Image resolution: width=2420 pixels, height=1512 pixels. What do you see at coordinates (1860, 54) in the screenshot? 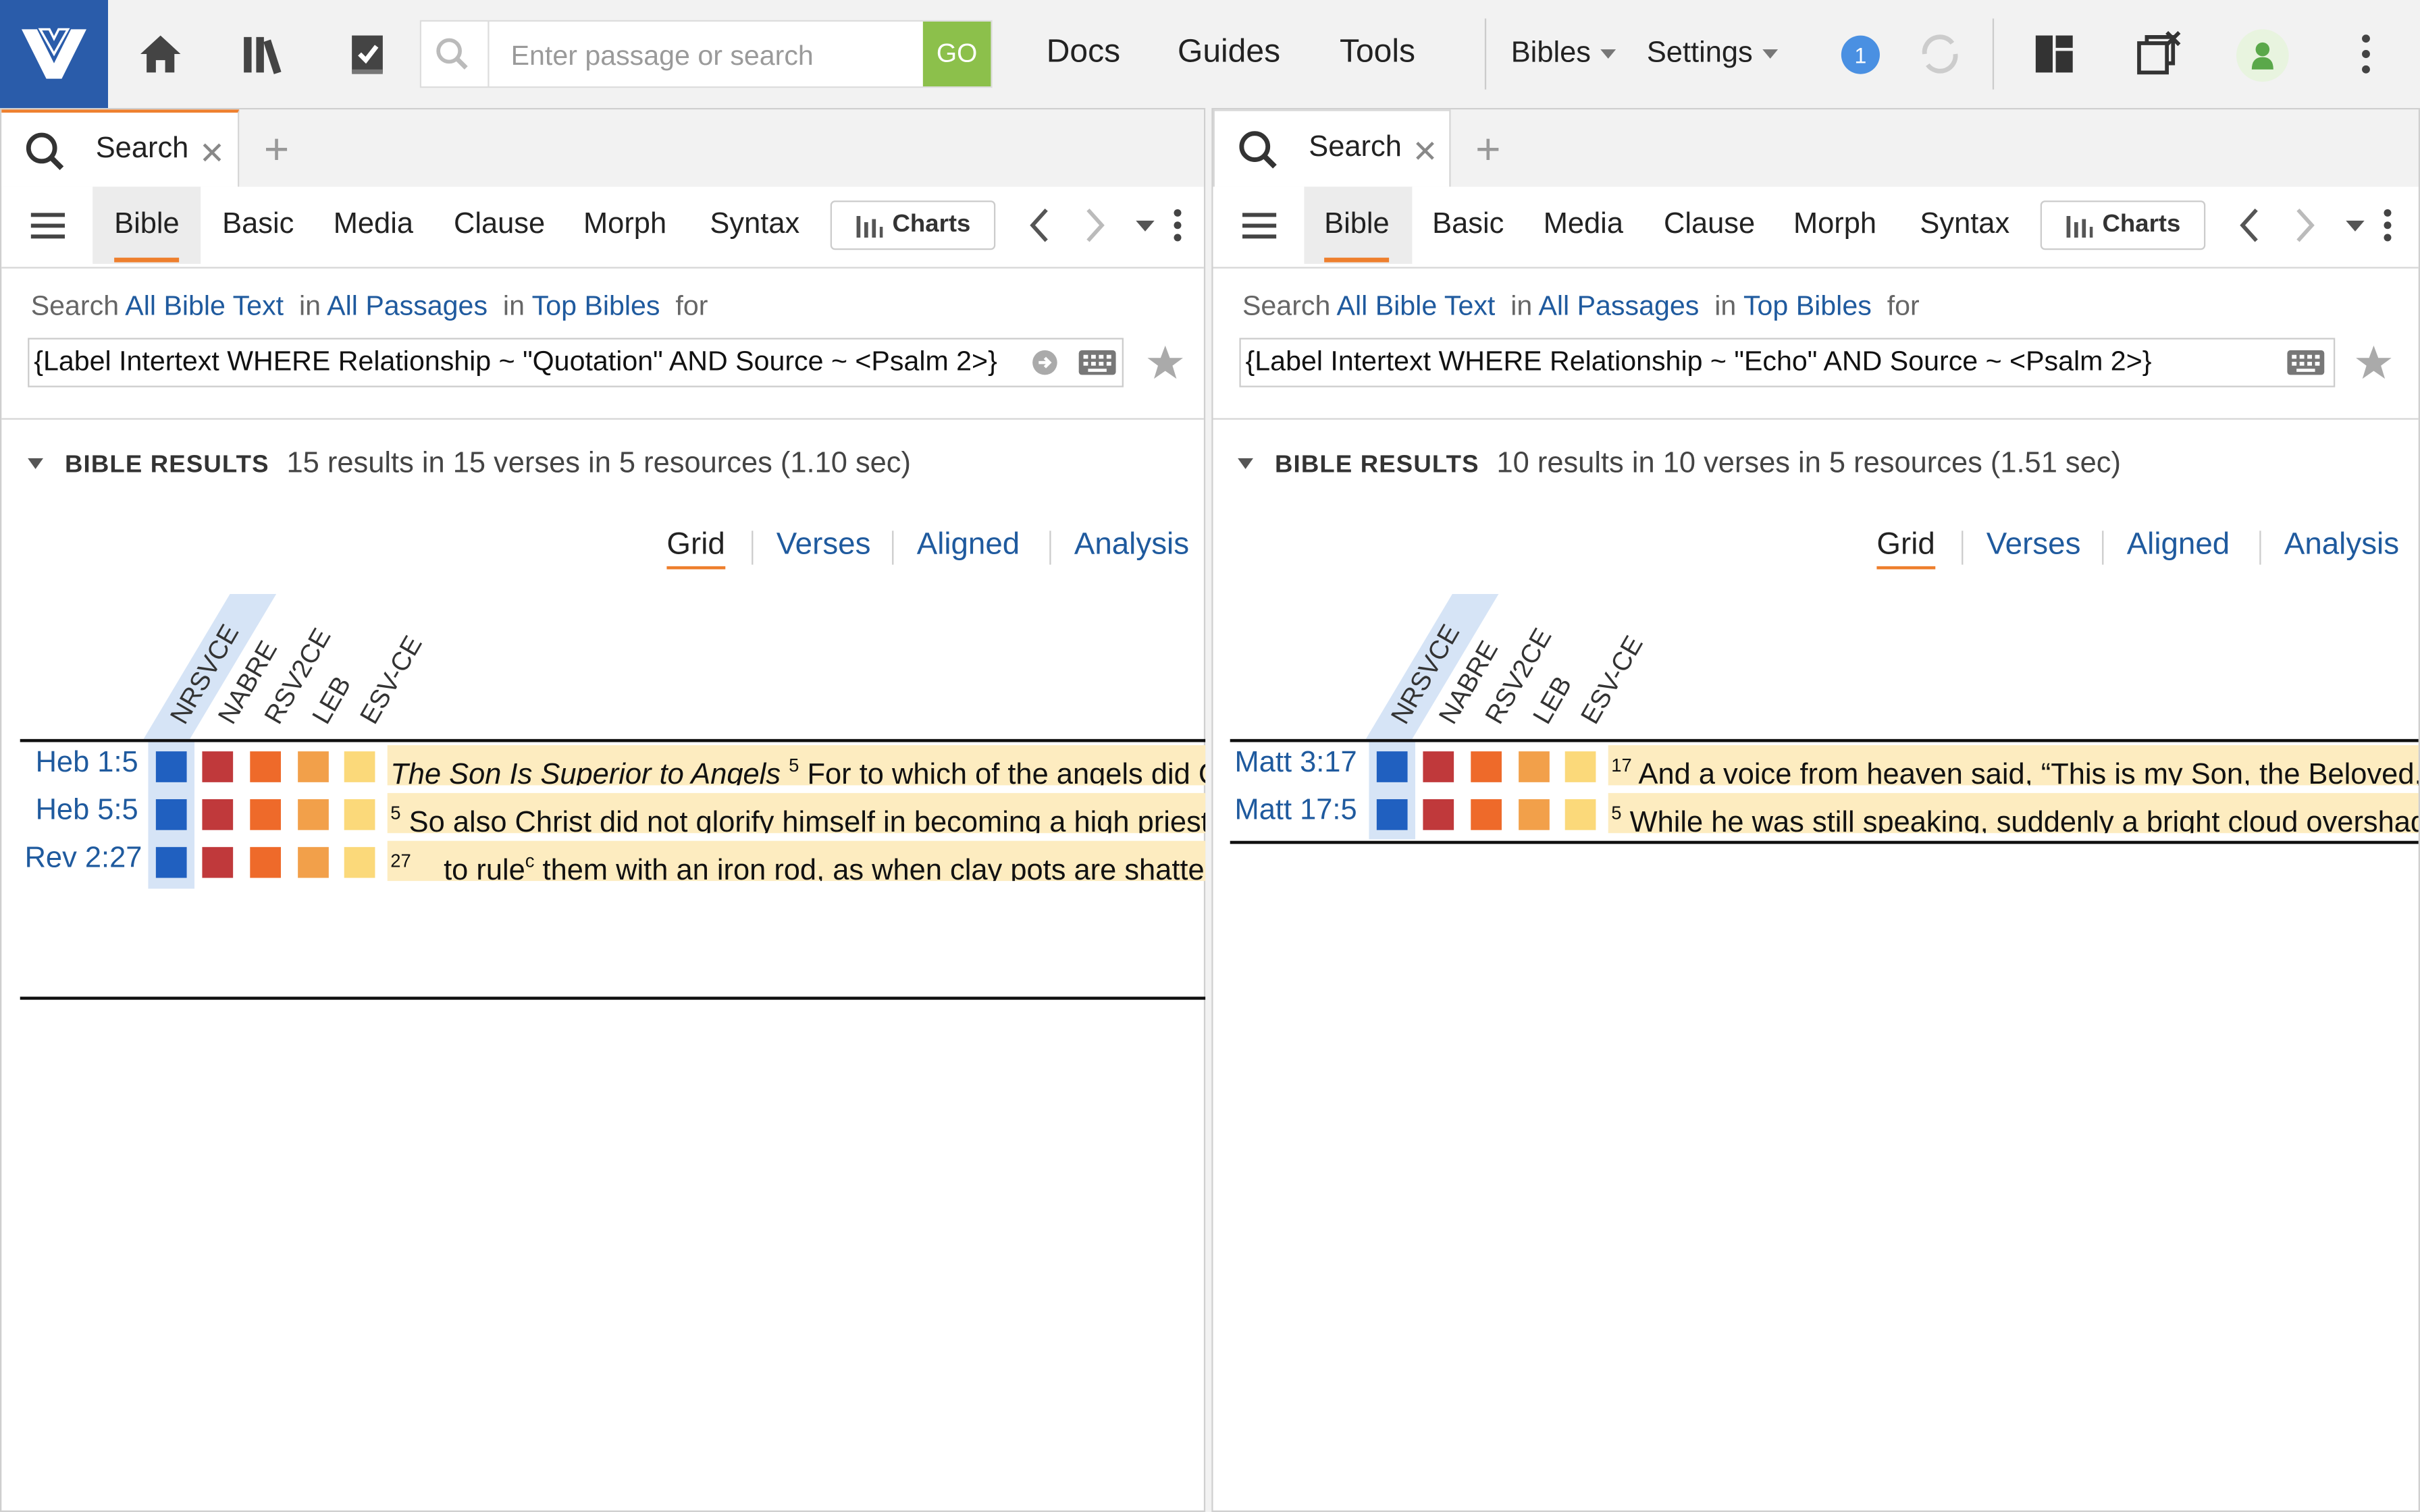
I see `notification-badge: 1` at bounding box center [1860, 54].